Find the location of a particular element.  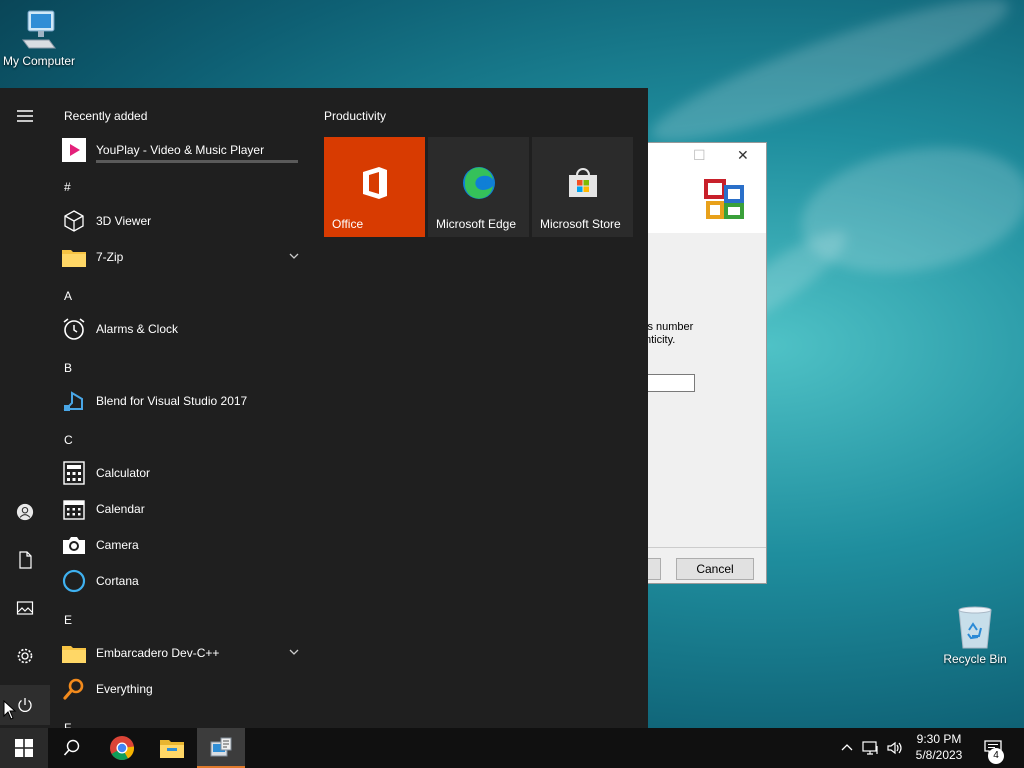

section-header-e: E is located at coordinates (68, 620).